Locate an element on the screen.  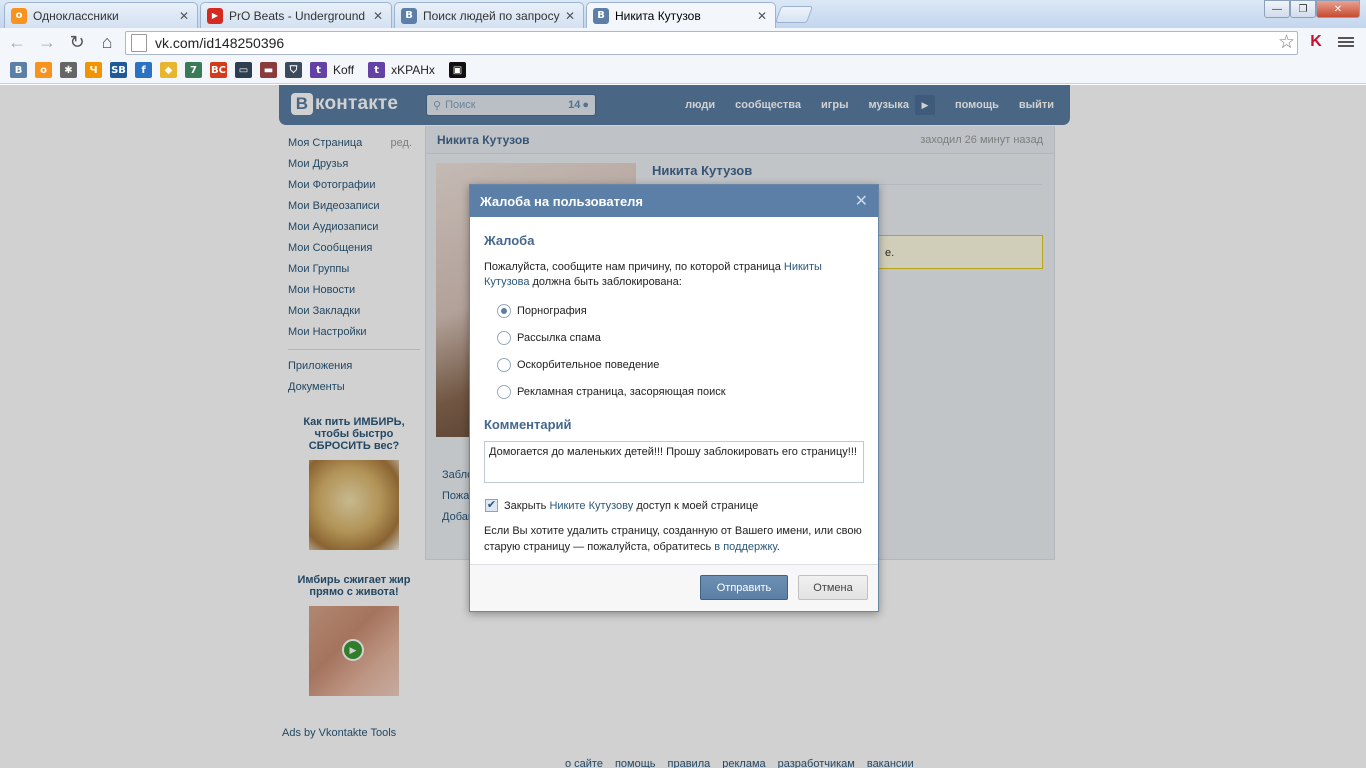
back-icon: ← is located at coordinates (17, 43).